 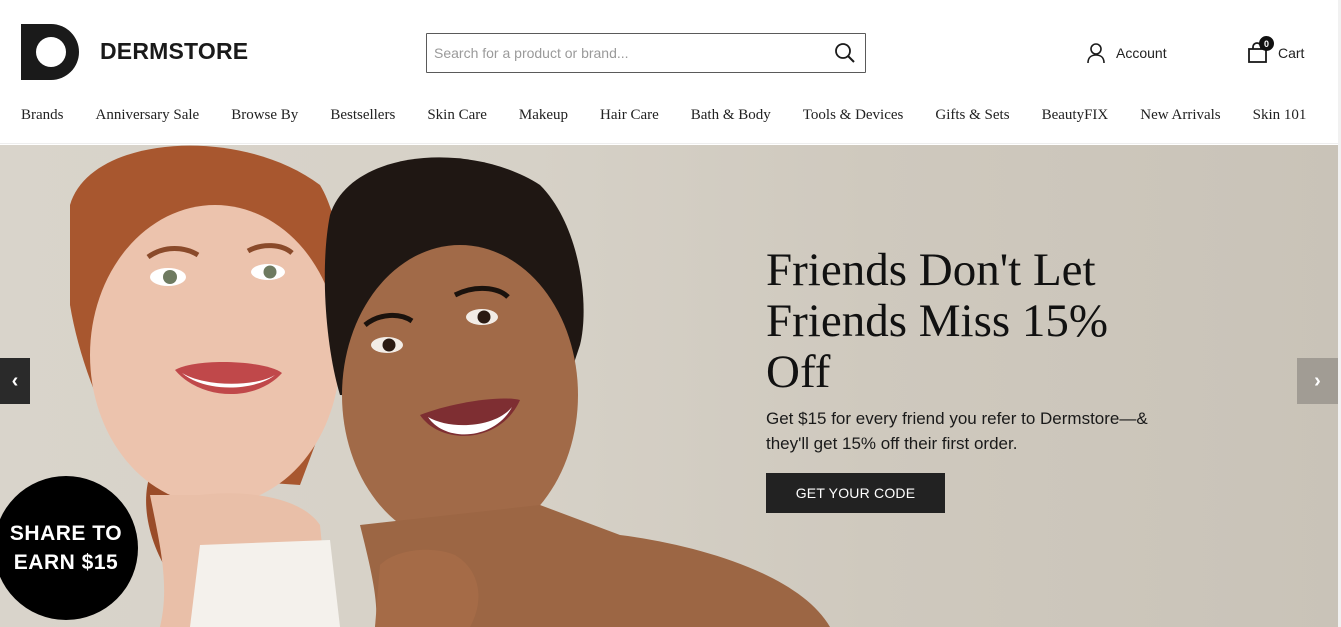 What do you see at coordinates (972, 115) in the screenshot?
I see `nav-item-gifts-sets: Gifts & Sets` at bounding box center [972, 115].